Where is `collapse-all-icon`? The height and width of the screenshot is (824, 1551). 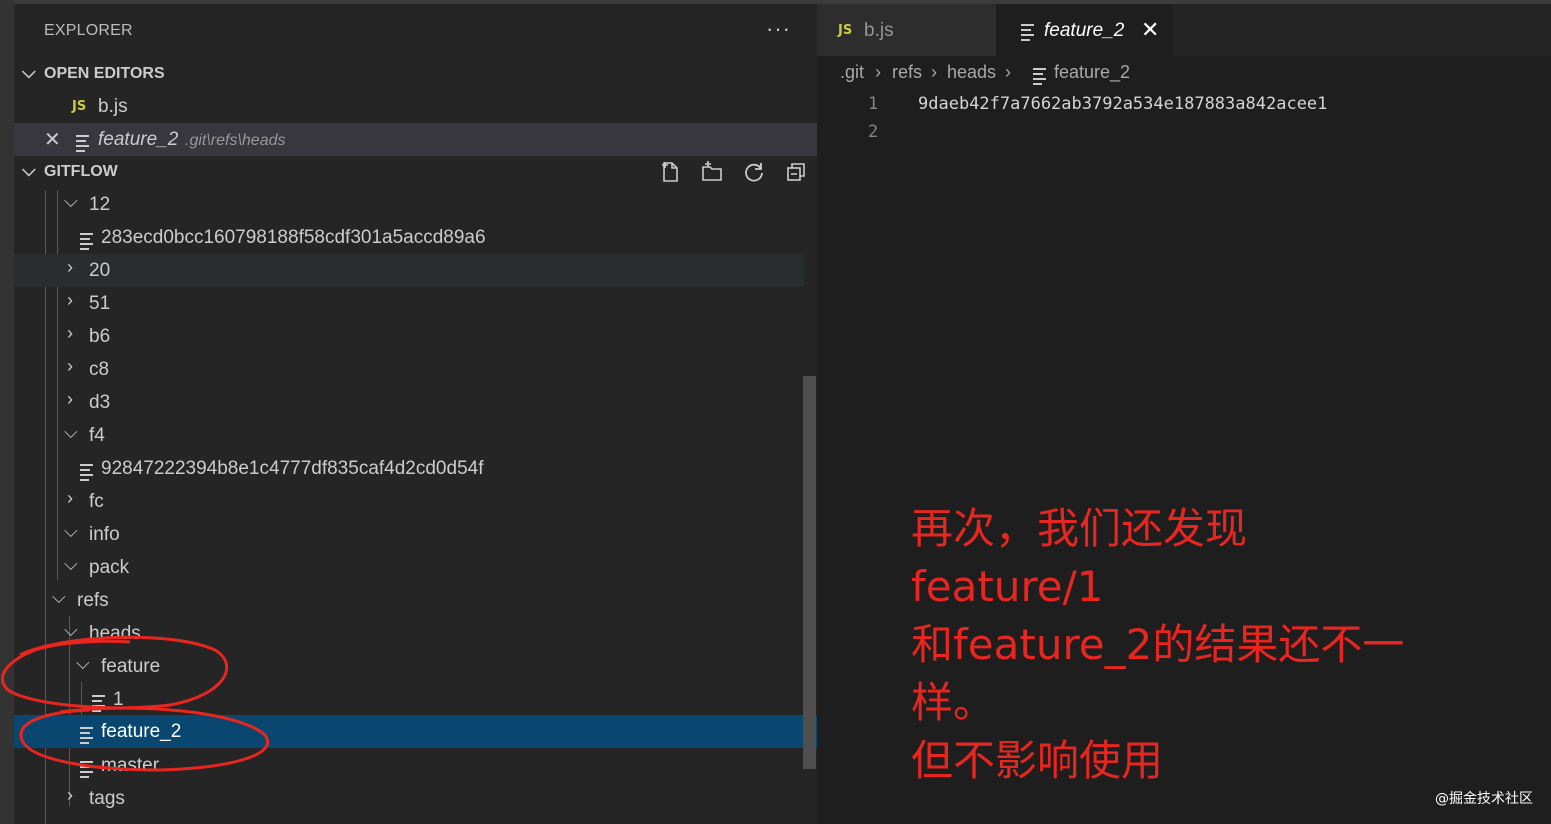
collapse-all-icon is located at coordinates (796, 172).